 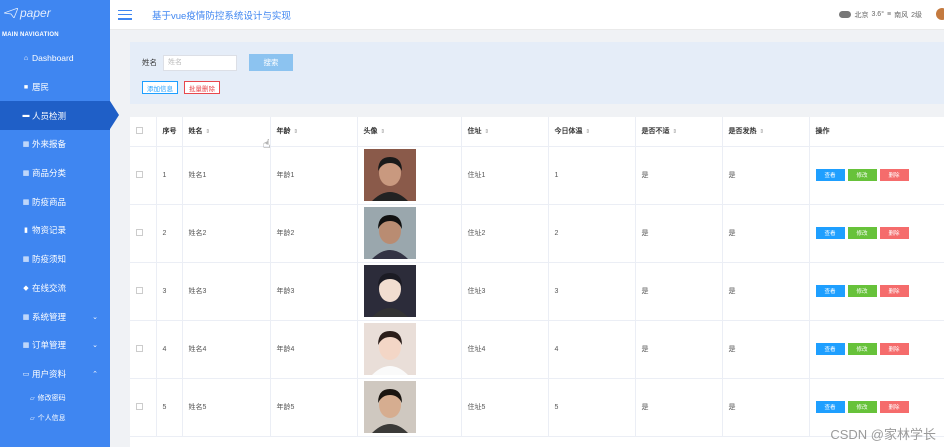 I want to click on chat-icon: ◆, so click(x=26, y=288).